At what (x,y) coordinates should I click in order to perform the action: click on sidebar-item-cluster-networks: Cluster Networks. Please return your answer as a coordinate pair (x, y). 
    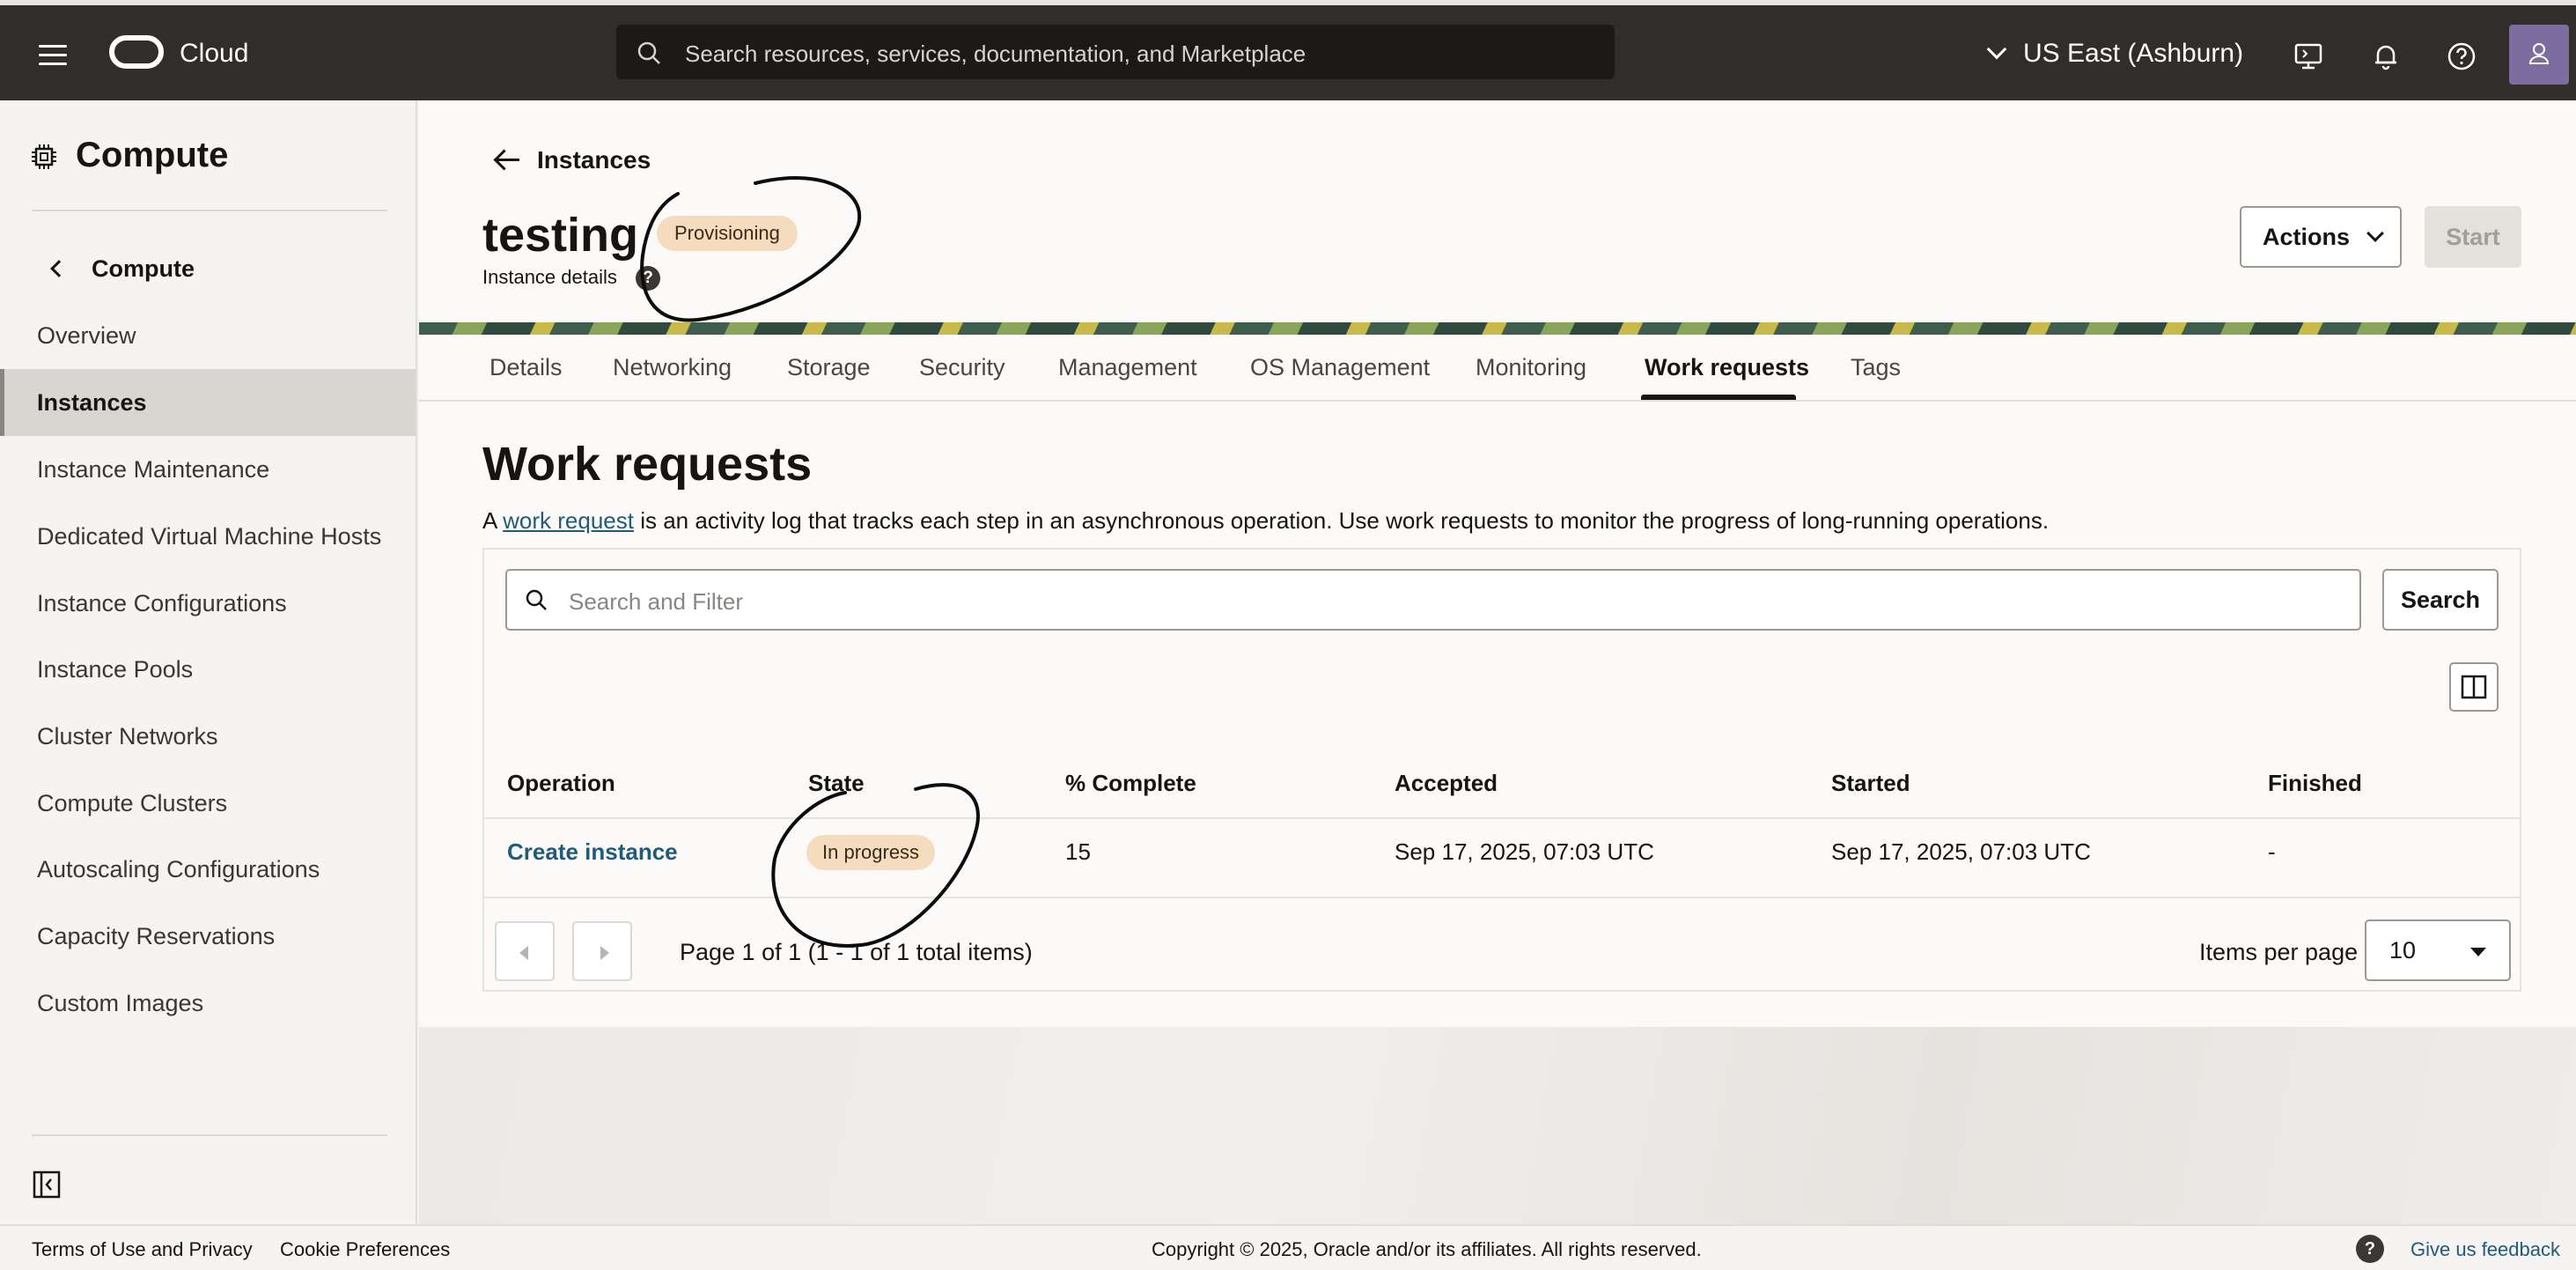
    Looking at the image, I should click on (208, 736).